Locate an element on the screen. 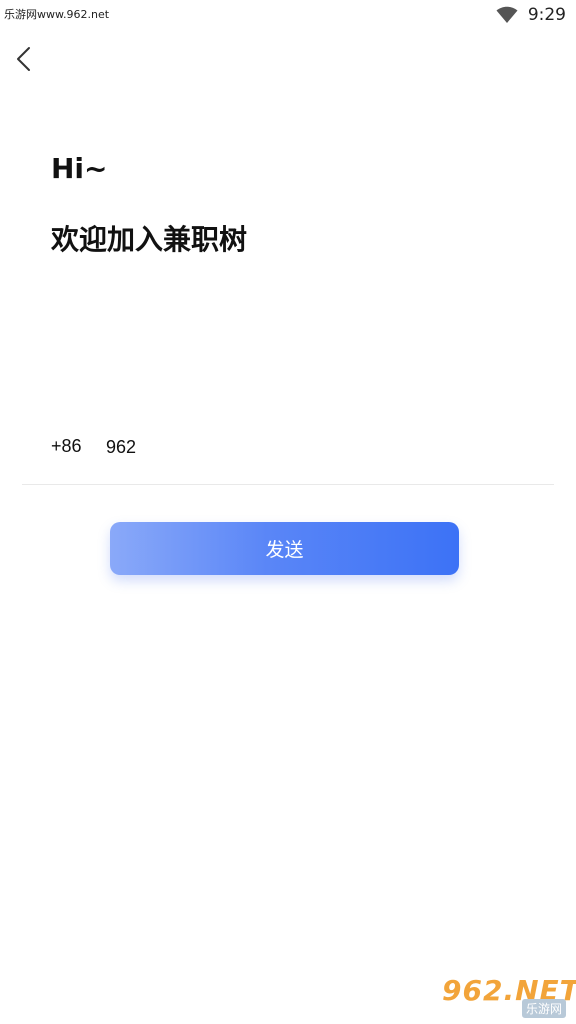 The width and height of the screenshot is (576, 1024). phone-input is located at coordinates (306, 447).